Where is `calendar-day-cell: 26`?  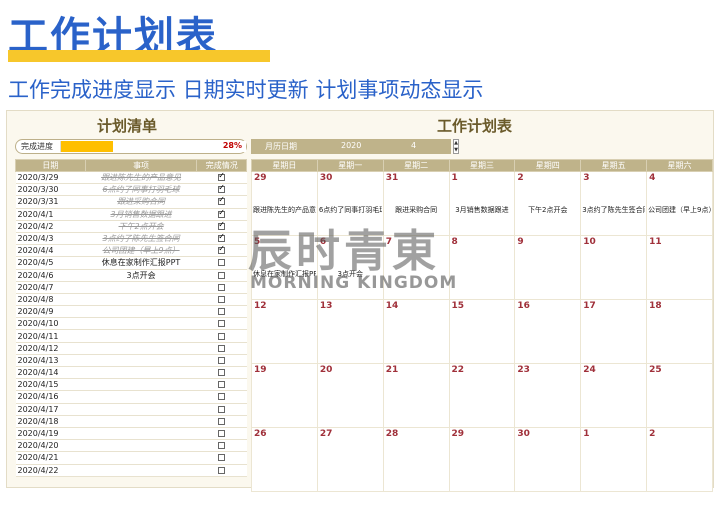
calendar-day-cell: 26 is located at coordinates (284, 459).